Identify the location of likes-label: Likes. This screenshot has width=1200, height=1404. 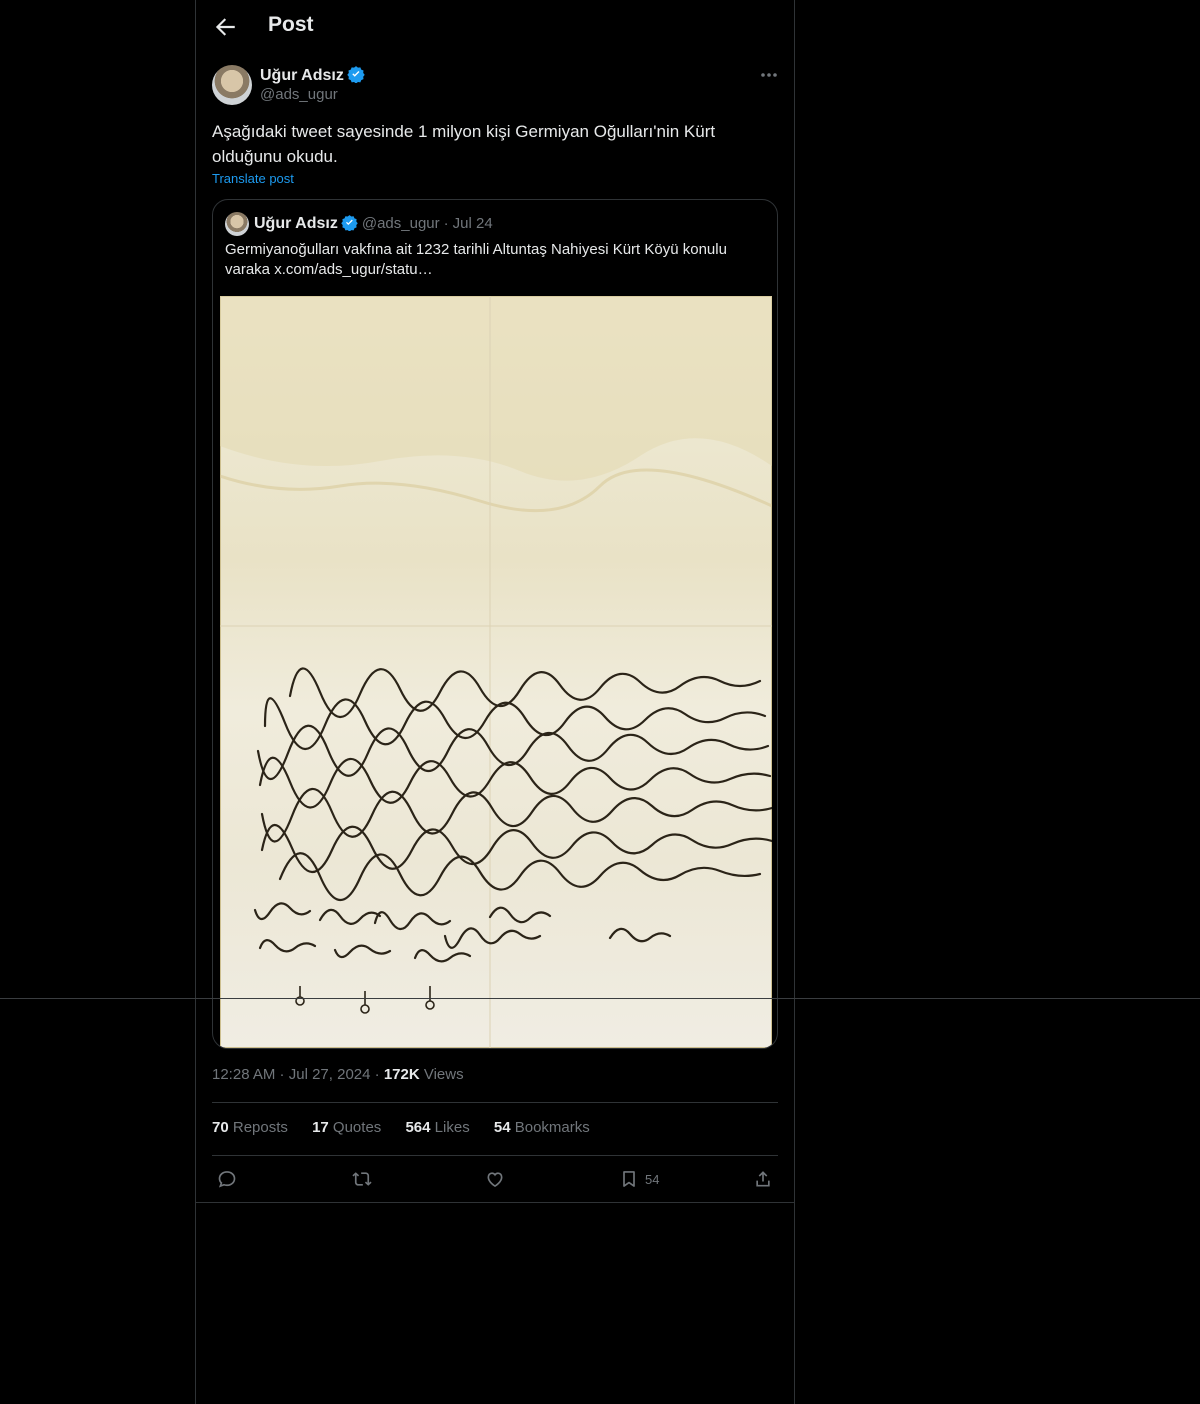
(452, 1127).